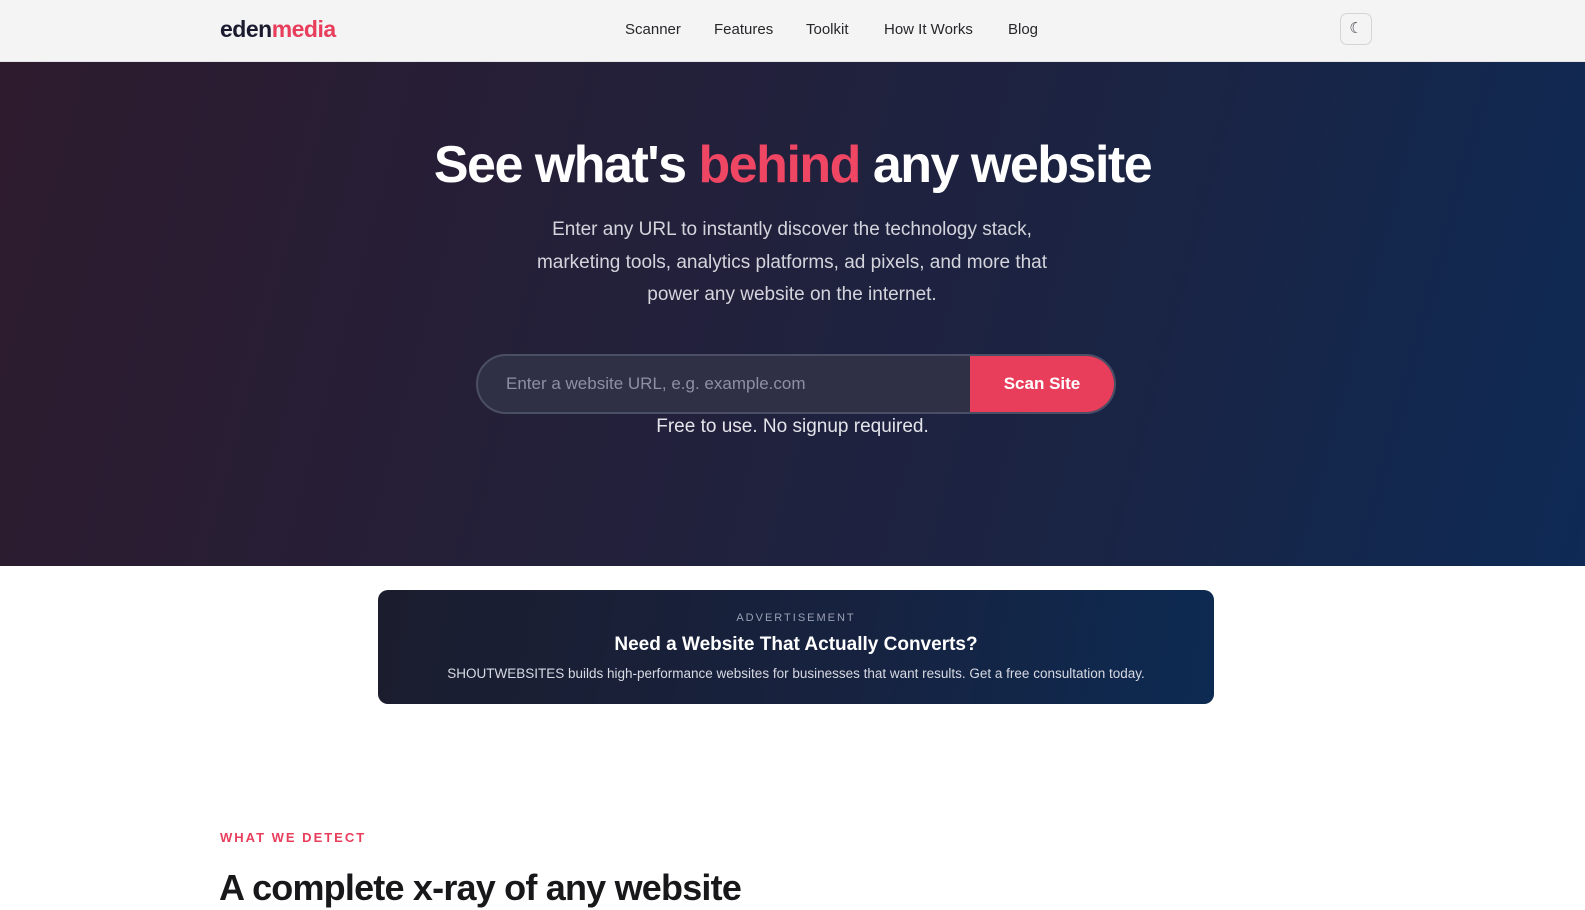 The height and width of the screenshot is (910, 1585). Describe the element at coordinates (480, 887) in the screenshot. I see `section-title: A complete x-ray of any website` at that location.